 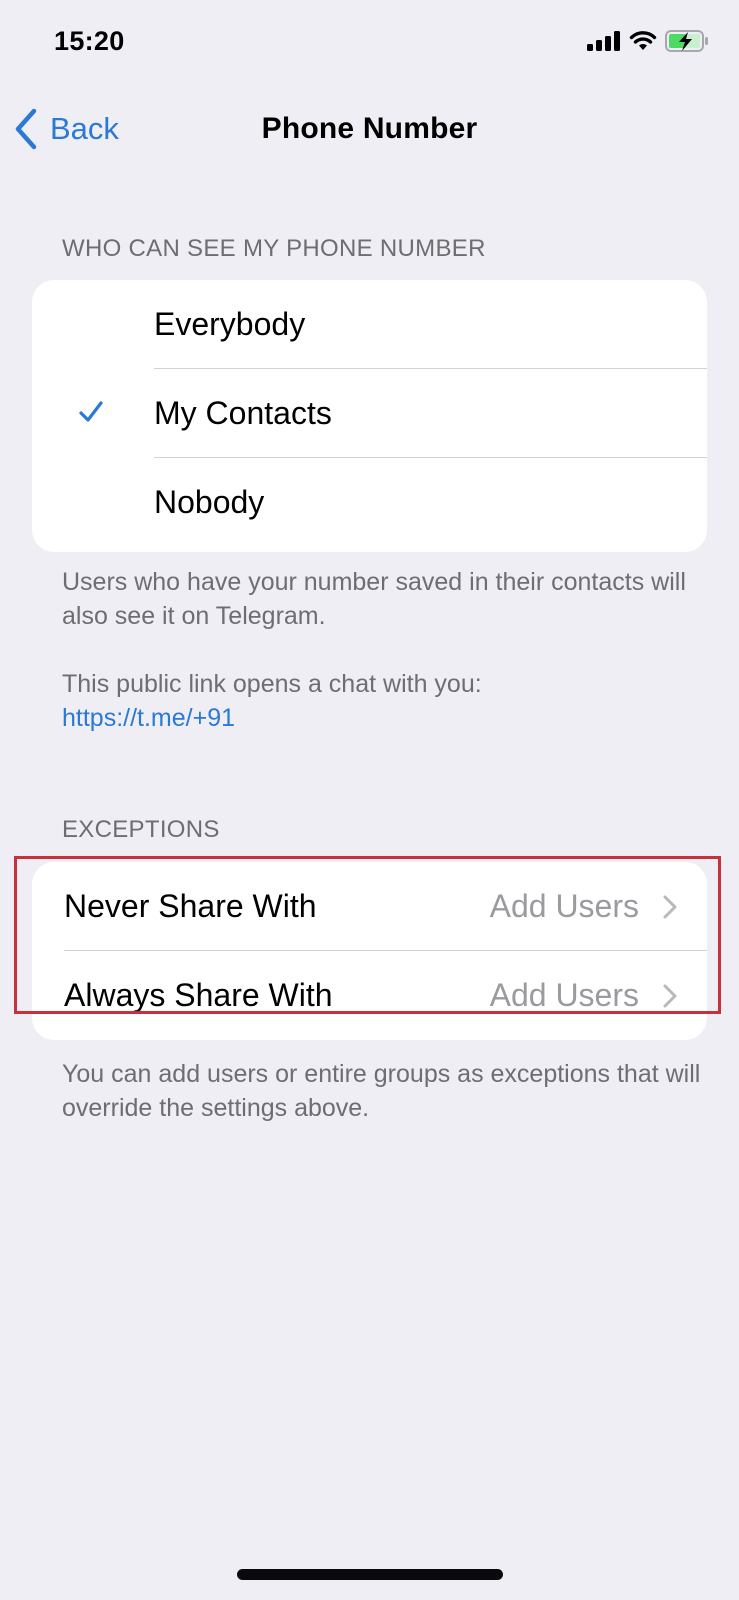 I want to click on option-label: My Contacts, so click(x=243, y=413).